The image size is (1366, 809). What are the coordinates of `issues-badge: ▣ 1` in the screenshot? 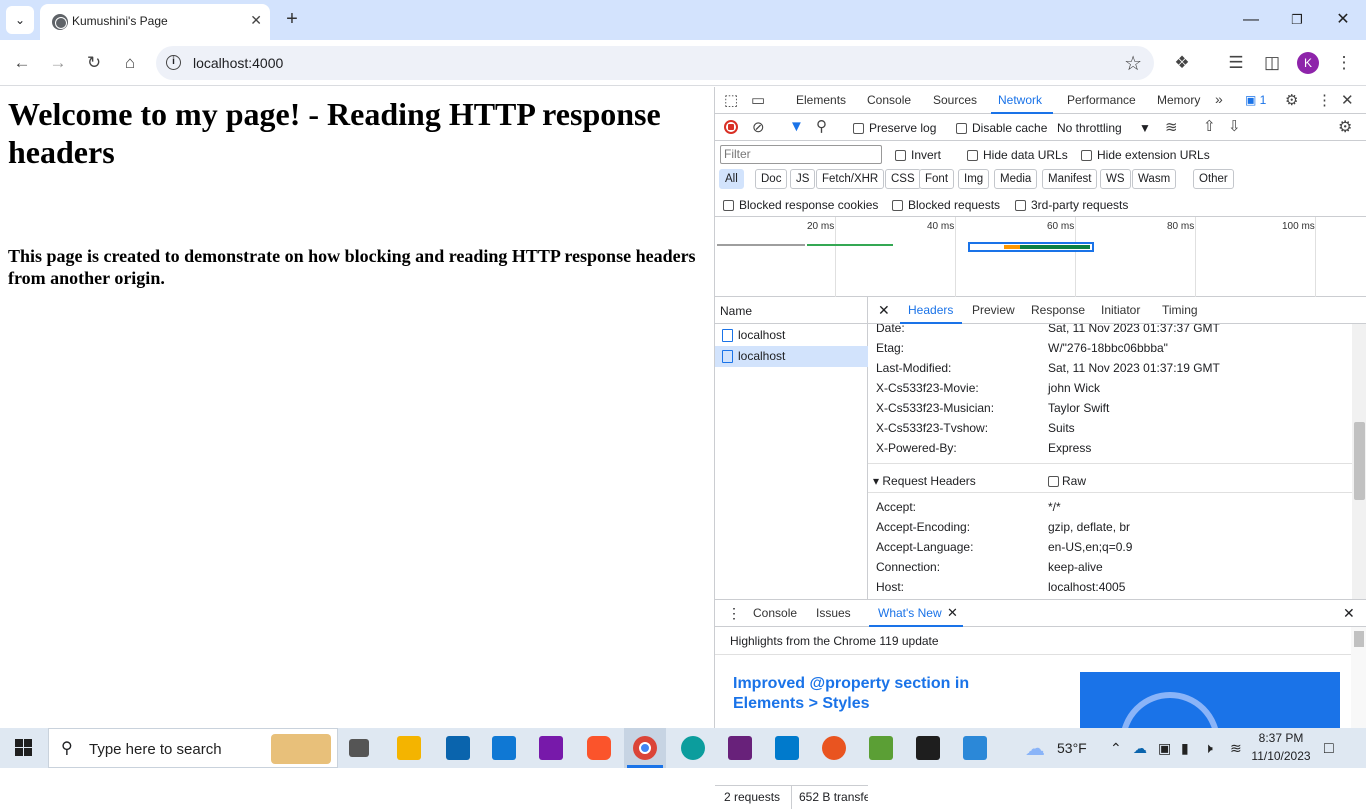 It's located at (1255, 100).